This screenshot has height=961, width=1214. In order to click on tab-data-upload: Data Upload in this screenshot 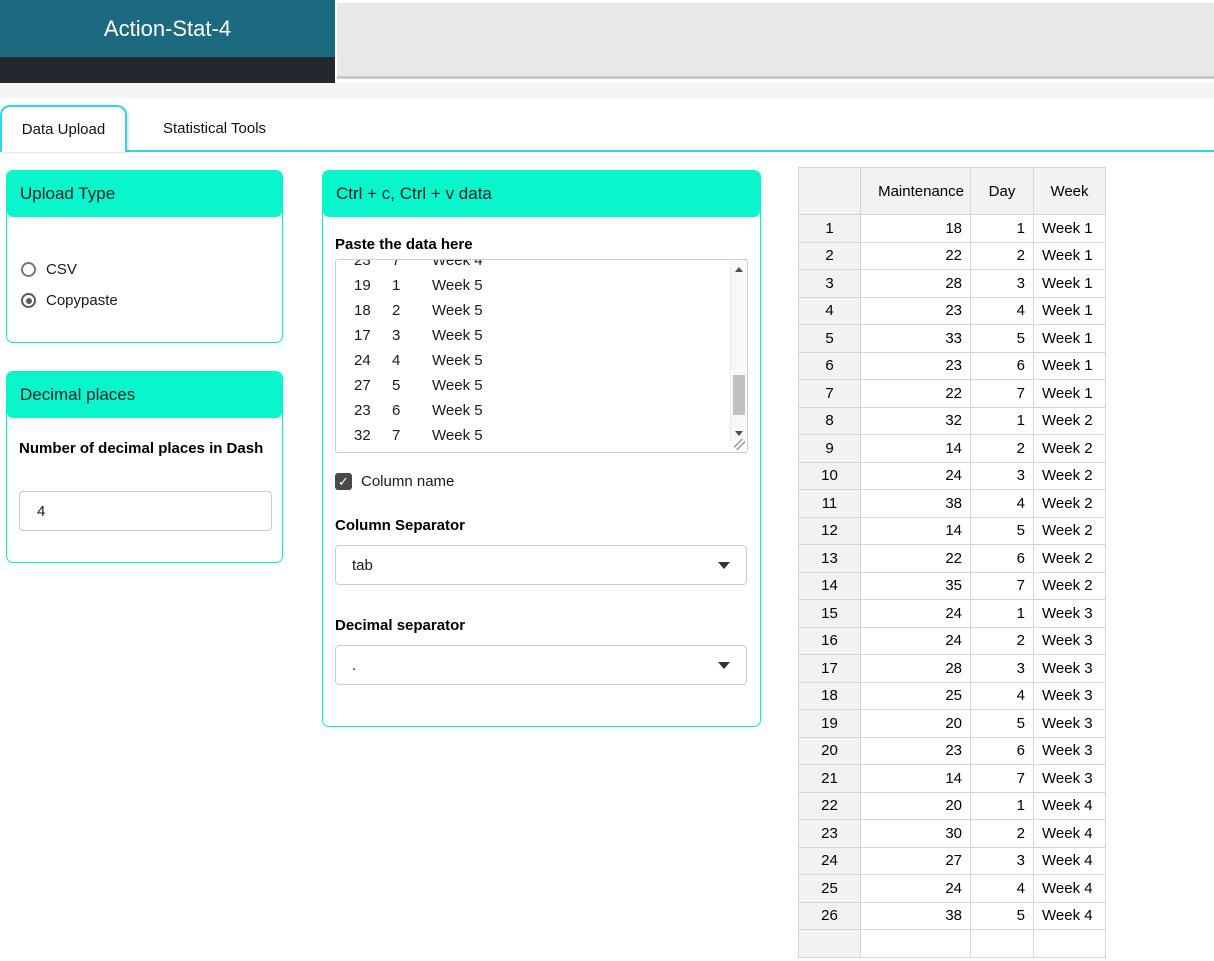, I will do `click(63, 128)`.